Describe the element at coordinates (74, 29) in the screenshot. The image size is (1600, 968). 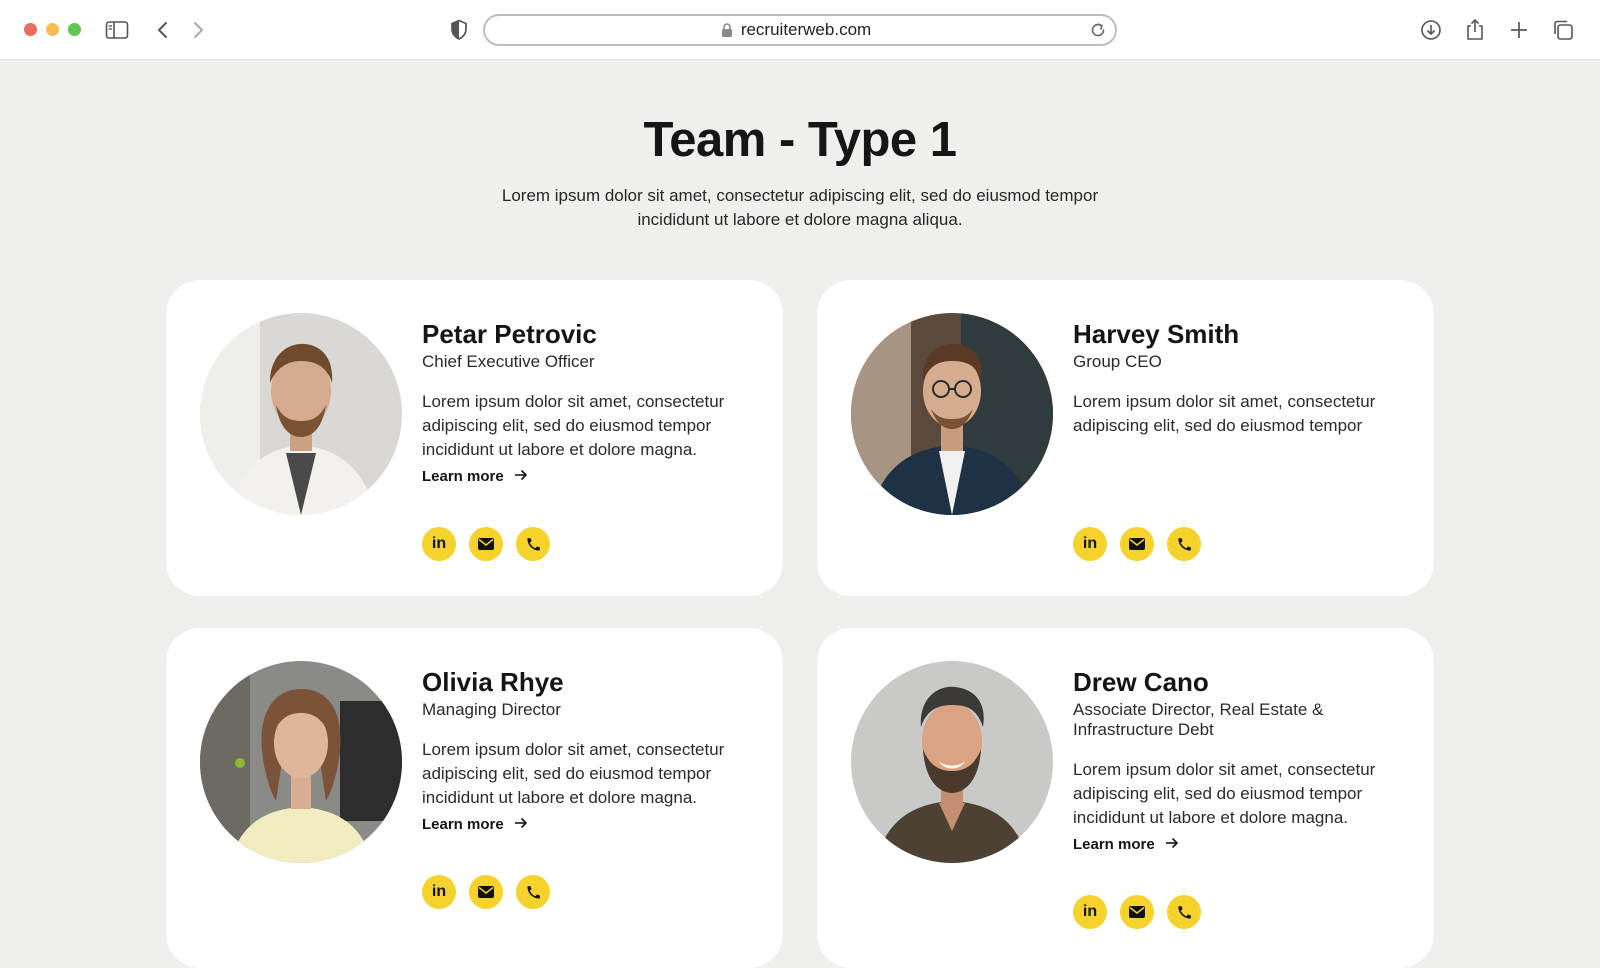
I see `zoom-window-button` at that location.